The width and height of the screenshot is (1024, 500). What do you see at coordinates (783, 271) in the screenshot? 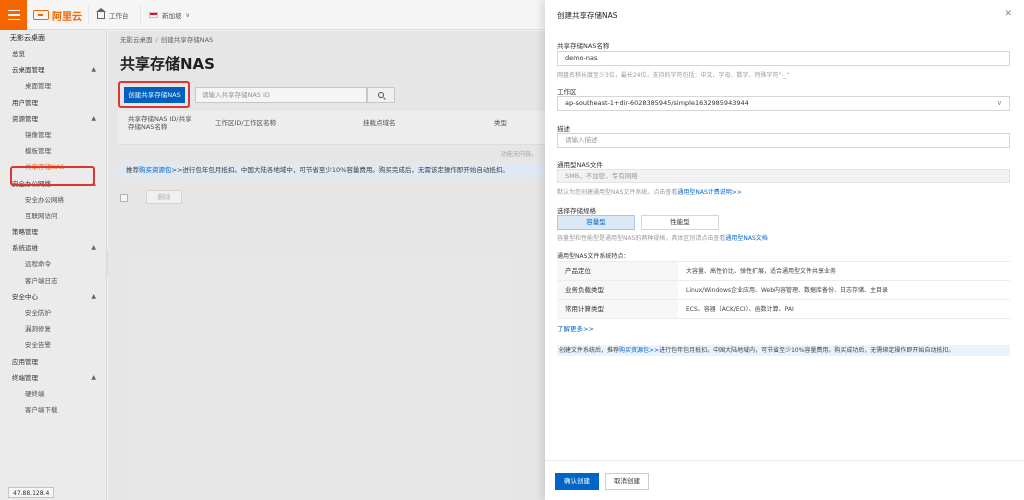
I see `feature-row: 产品定位 大容量、高性价比、弹性扩展，适合通用型文件共享业务` at bounding box center [783, 271].